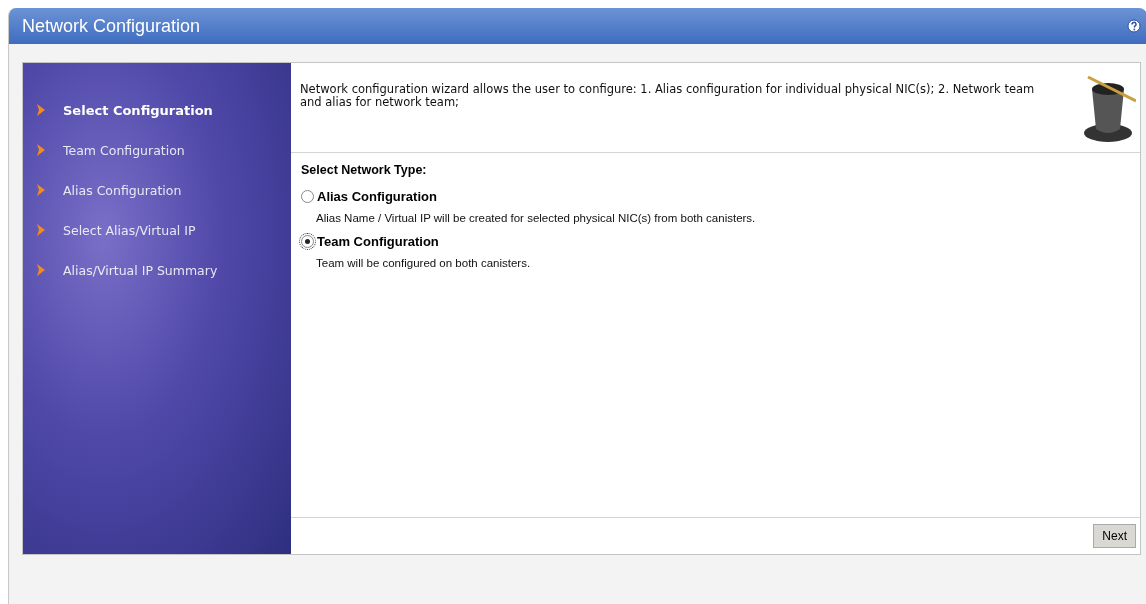 The height and width of the screenshot is (604, 1146). I want to click on help-icon, so click(1134, 26).